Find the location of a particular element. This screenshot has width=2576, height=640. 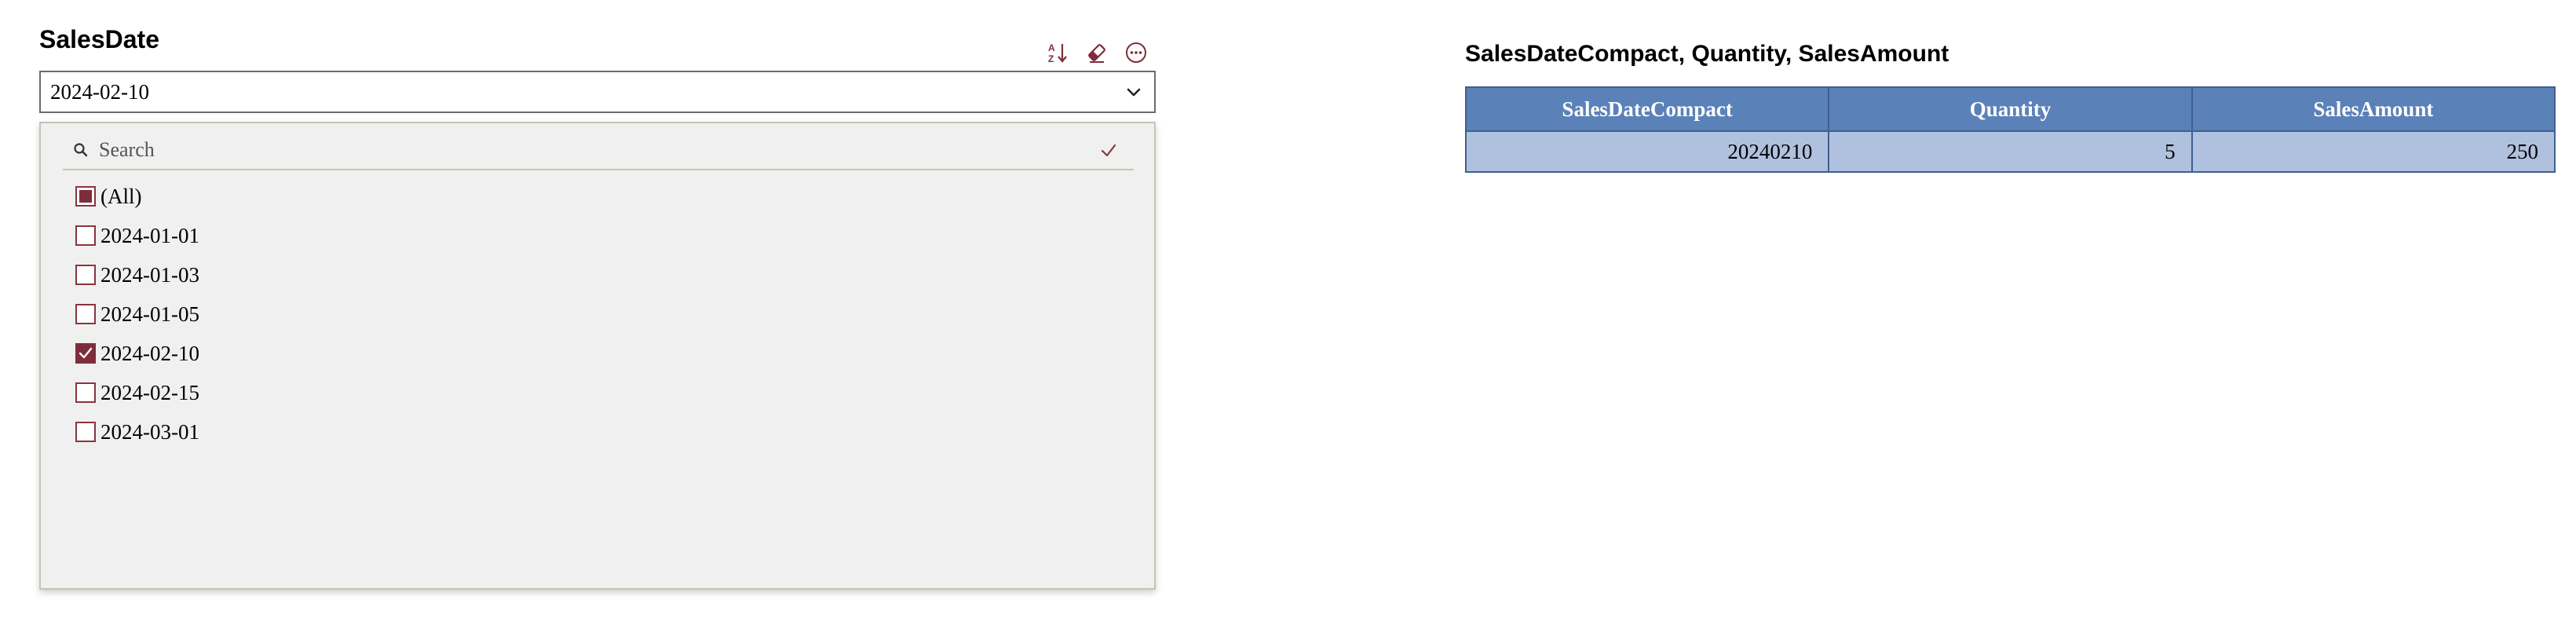

search-icon is located at coordinates (81, 150).